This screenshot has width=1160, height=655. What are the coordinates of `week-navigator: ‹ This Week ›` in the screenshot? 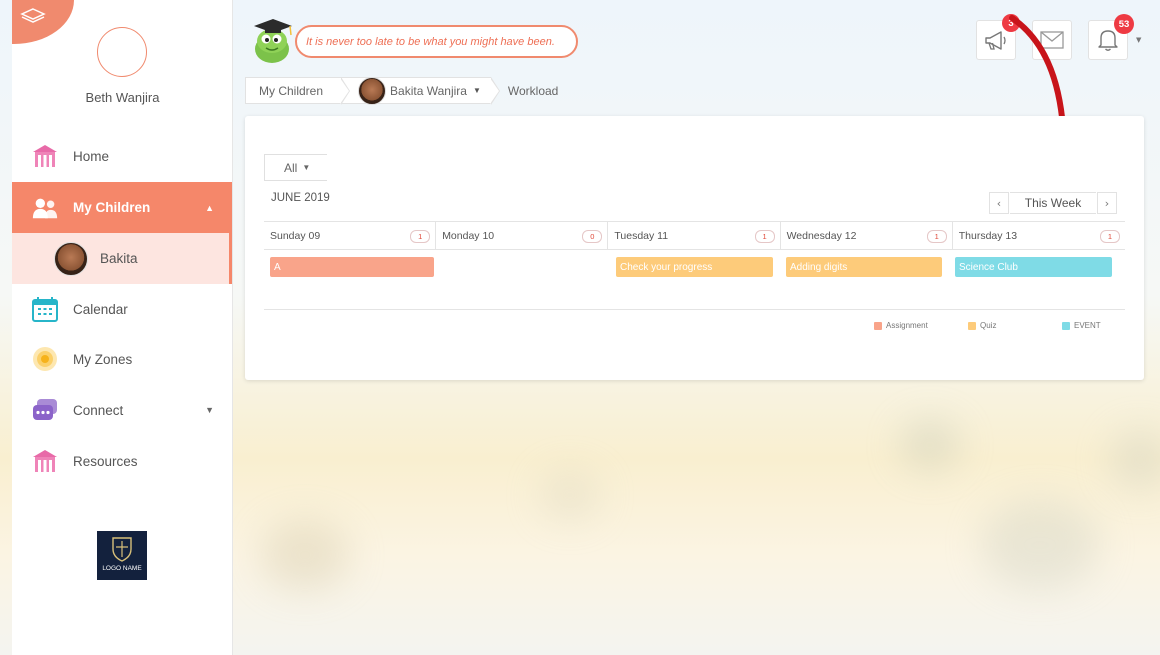 It's located at (1053, 203).